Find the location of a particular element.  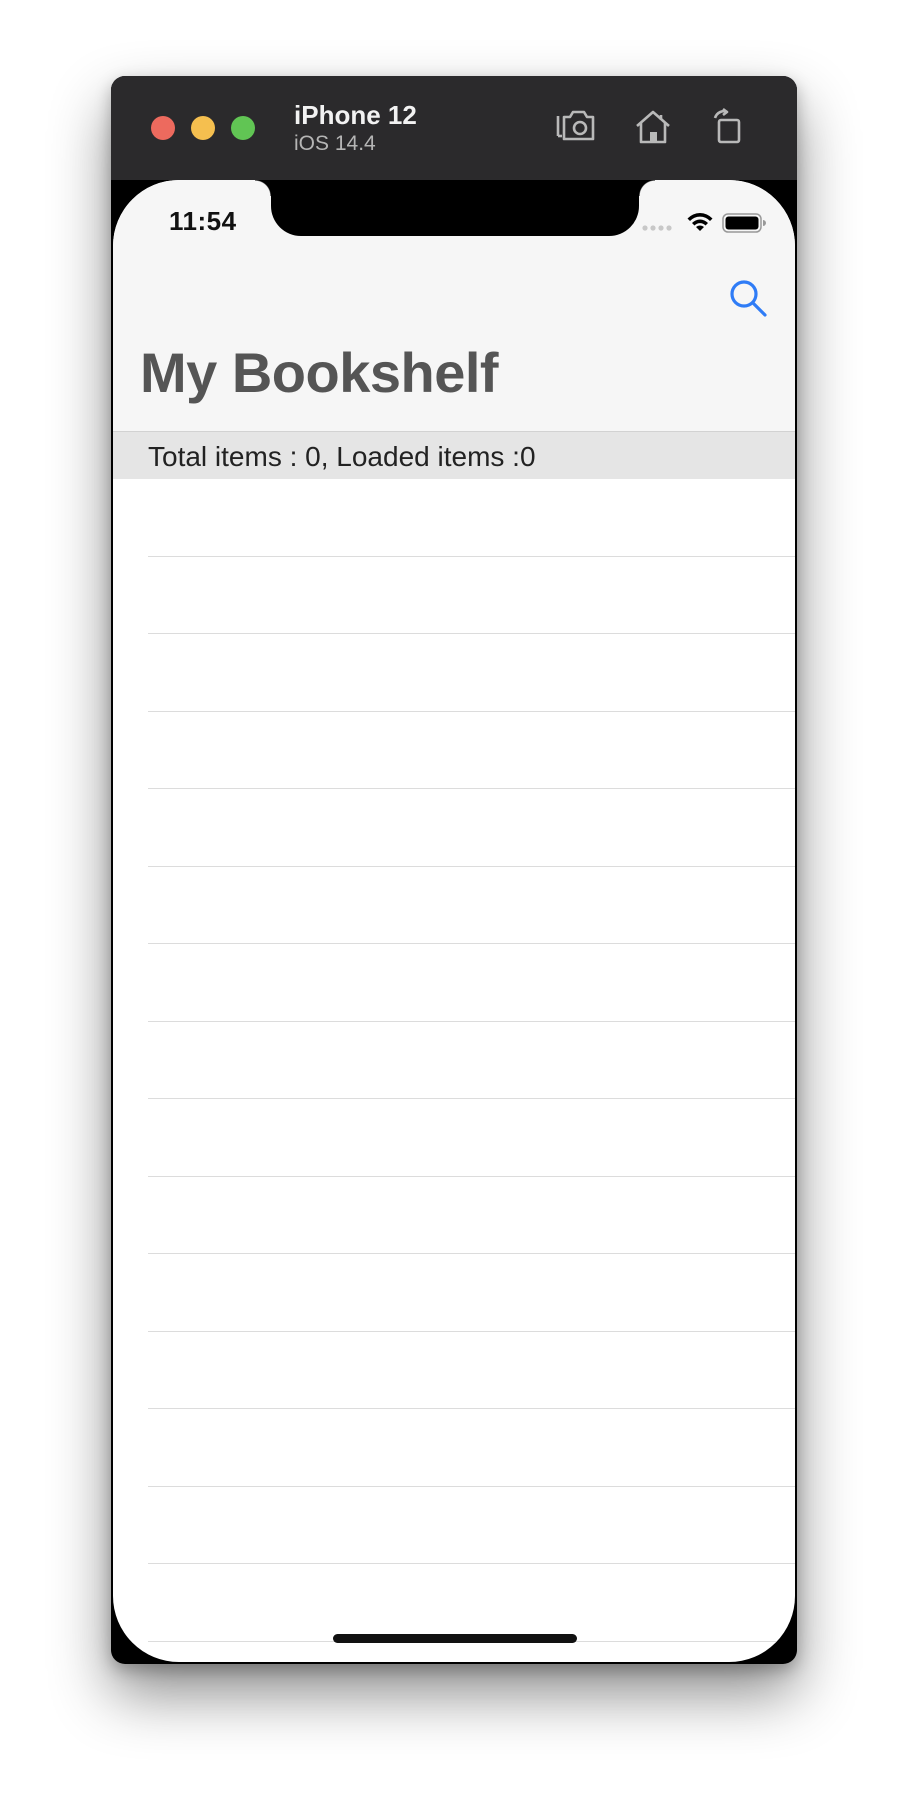

cellular-signal-icon is located at coordinates (657, 228).